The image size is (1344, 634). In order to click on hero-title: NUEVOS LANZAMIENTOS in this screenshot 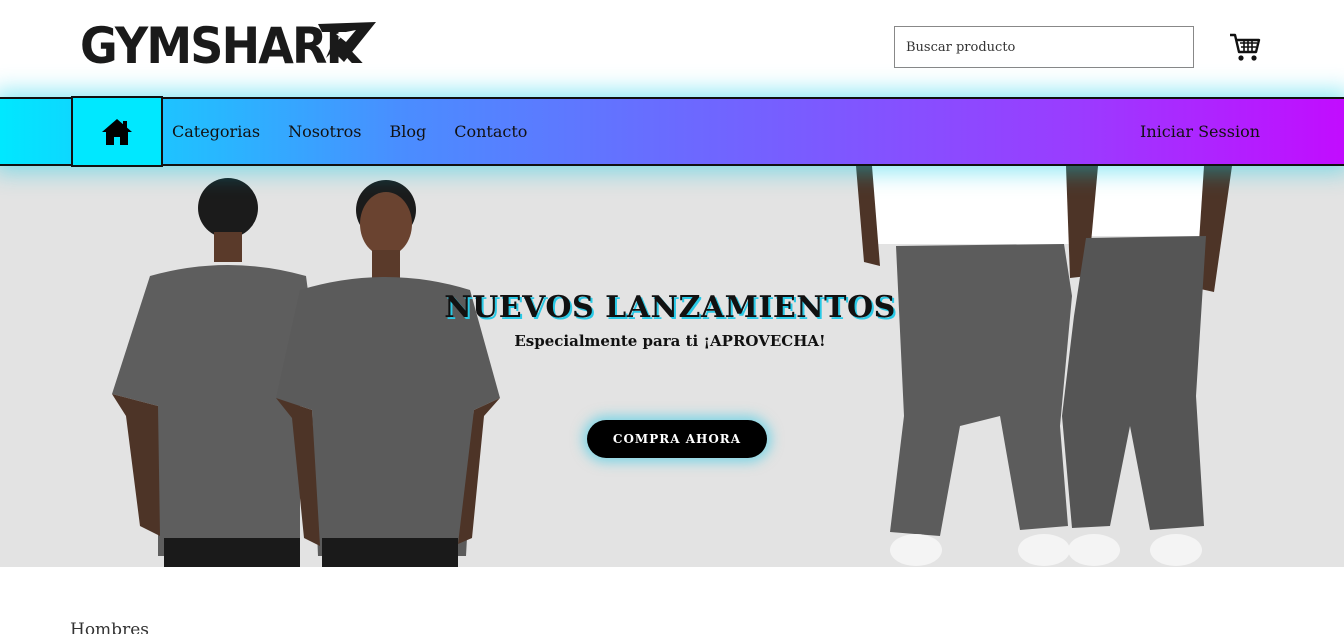, I will do `click(670, 307)`.